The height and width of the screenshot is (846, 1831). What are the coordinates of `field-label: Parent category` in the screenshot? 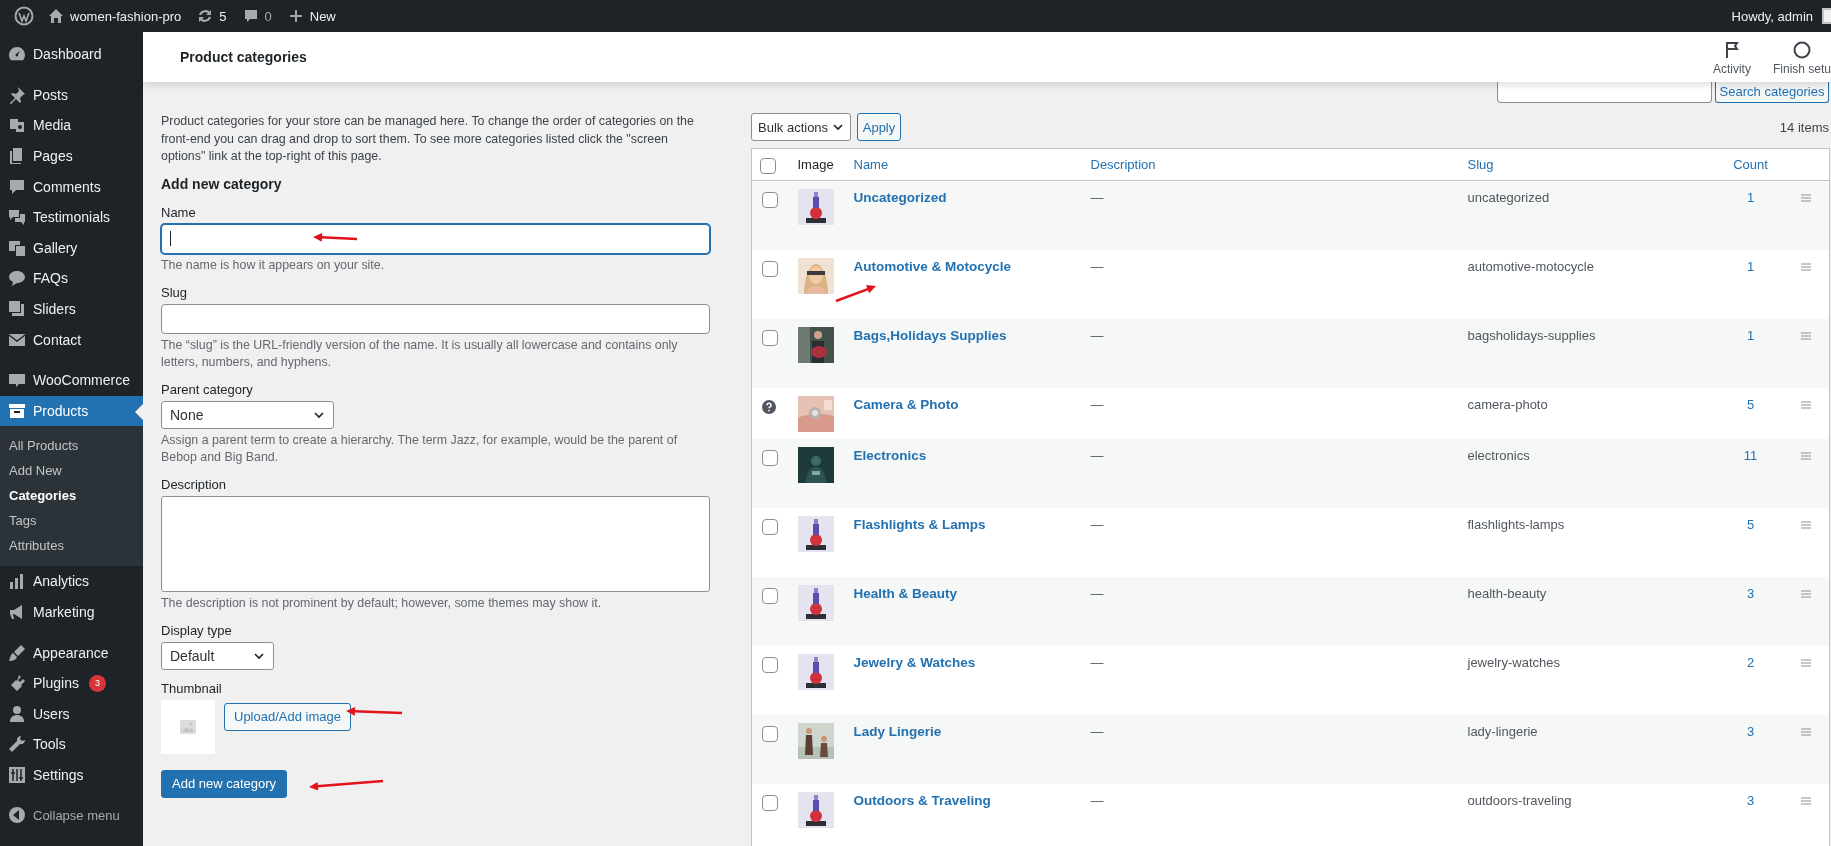 It's located at (207, 389).